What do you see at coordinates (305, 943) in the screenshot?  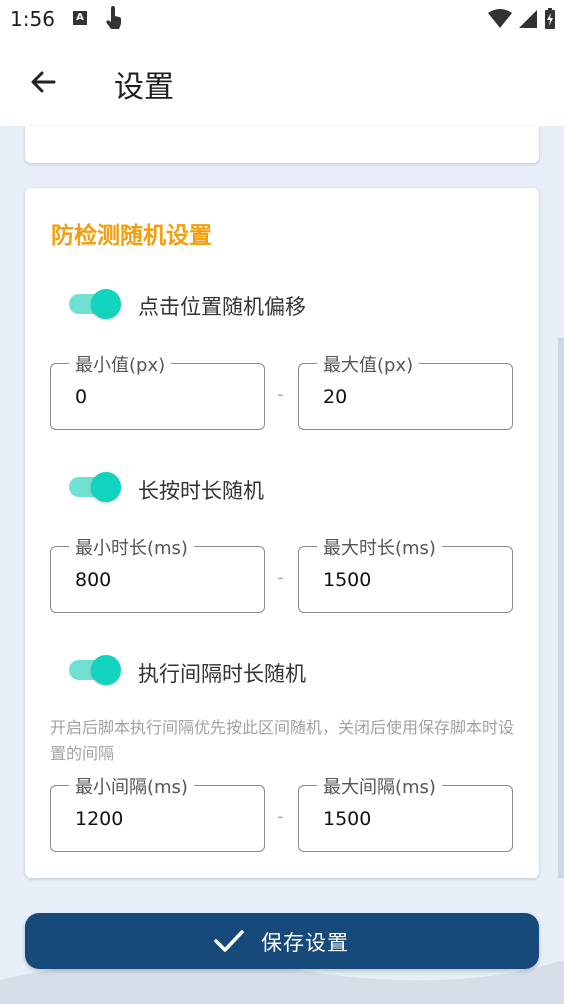 I see `save-button-label: 保存设置` at bounding box center [305, 943].